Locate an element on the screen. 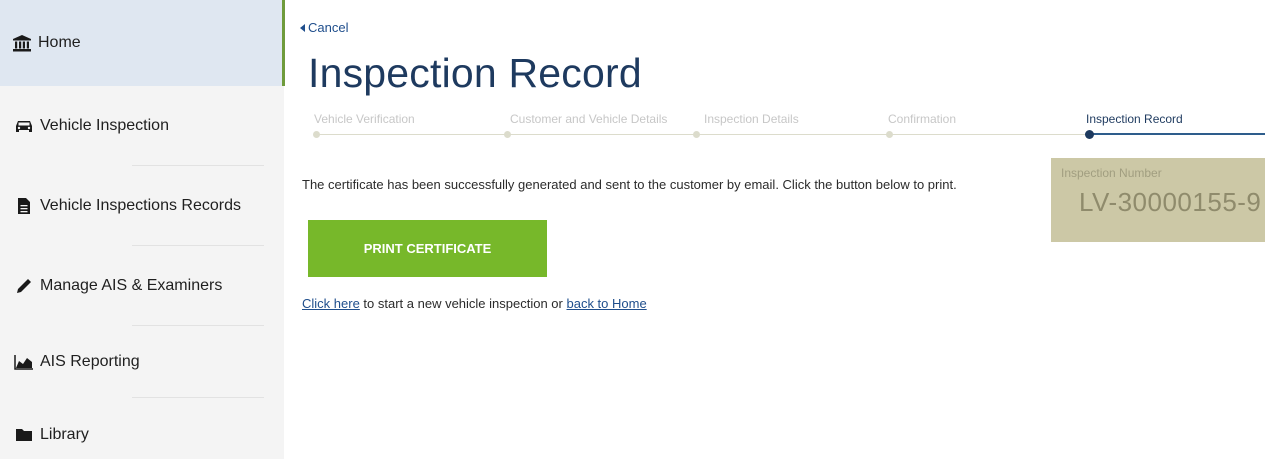 Image resolution: width=1265 pixels, height=459 pixels. caret-left-icon is located at coordinates (302, 27).